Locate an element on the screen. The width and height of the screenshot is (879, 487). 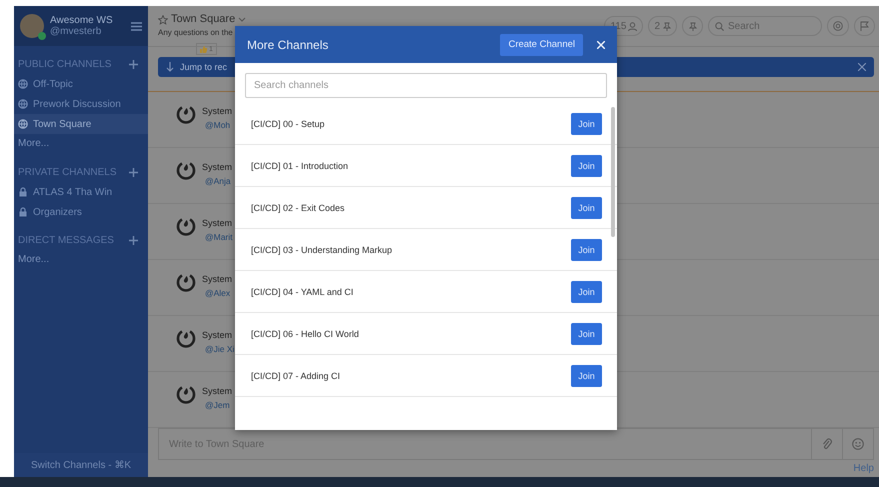
user-mention: @Anja is located at coordinates (218, 181).